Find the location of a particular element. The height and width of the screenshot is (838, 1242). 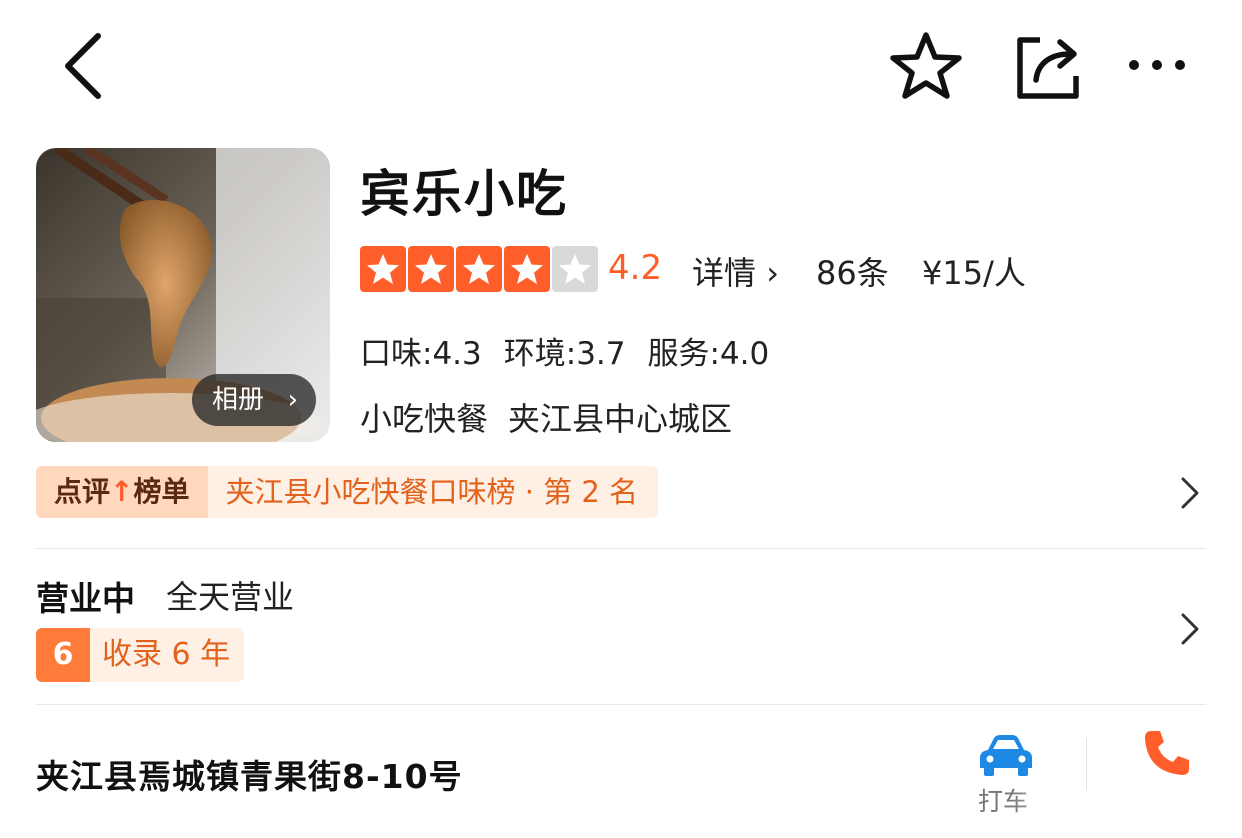

listed-years-number: 6 is located at coordinates (63, 655).